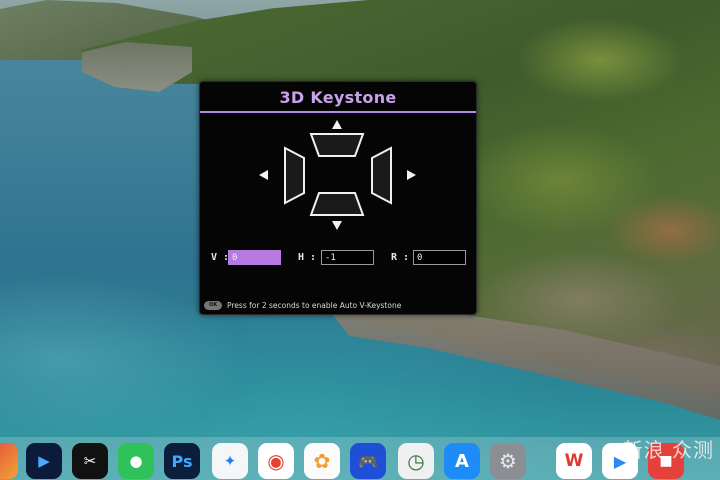 Image resolution: width=720 pixels, height=480 pixels. Describe the element at coordinates (400, 257) in the screenshot. I see `r-label: R :` at that location.